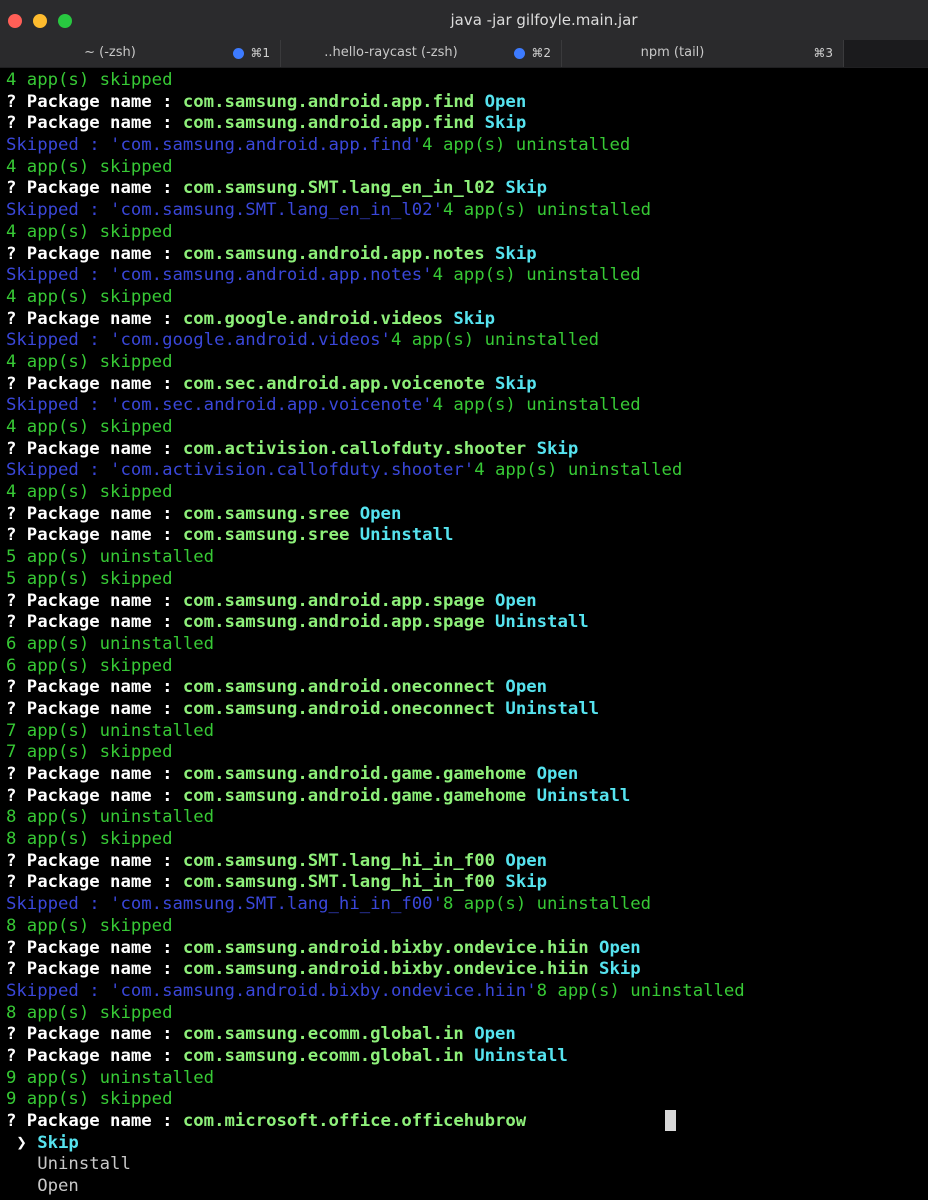  I want to click on menu-option: Open, so click(467, 1187).